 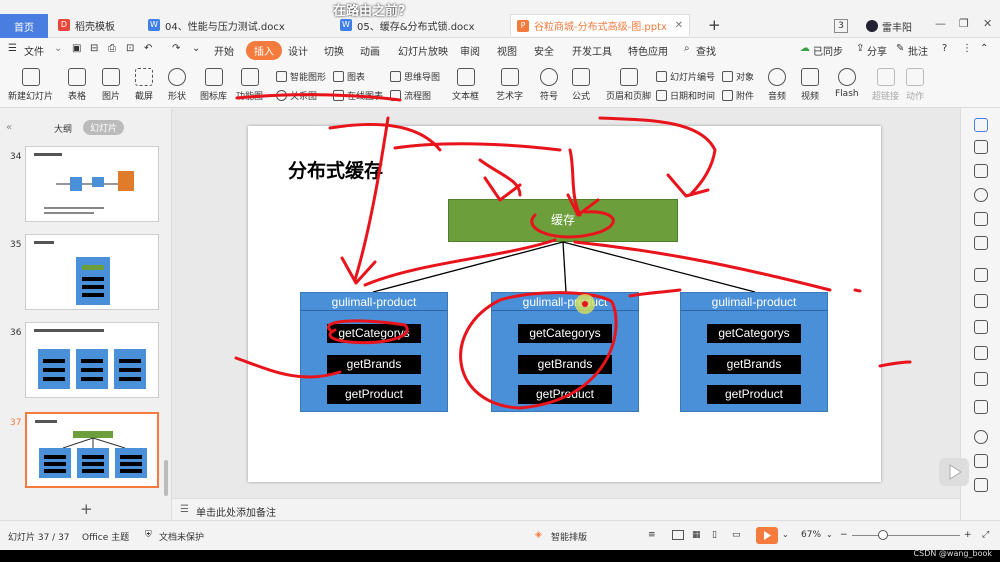 What do you see at coordinates (987, 23) in the screenshot?
I see `close-window-icon: ✕` at bounding box center [987, 23].